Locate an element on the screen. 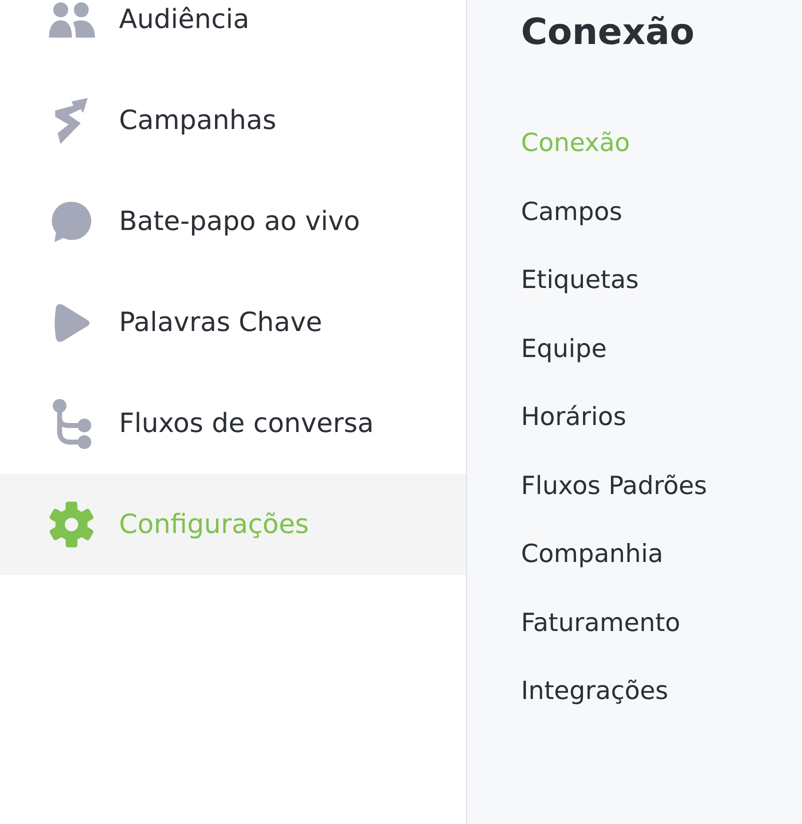 This screenshot has width=802, height=824. sidebar-item: Bate-papo ao vivo is located at coordinates (233, 221).